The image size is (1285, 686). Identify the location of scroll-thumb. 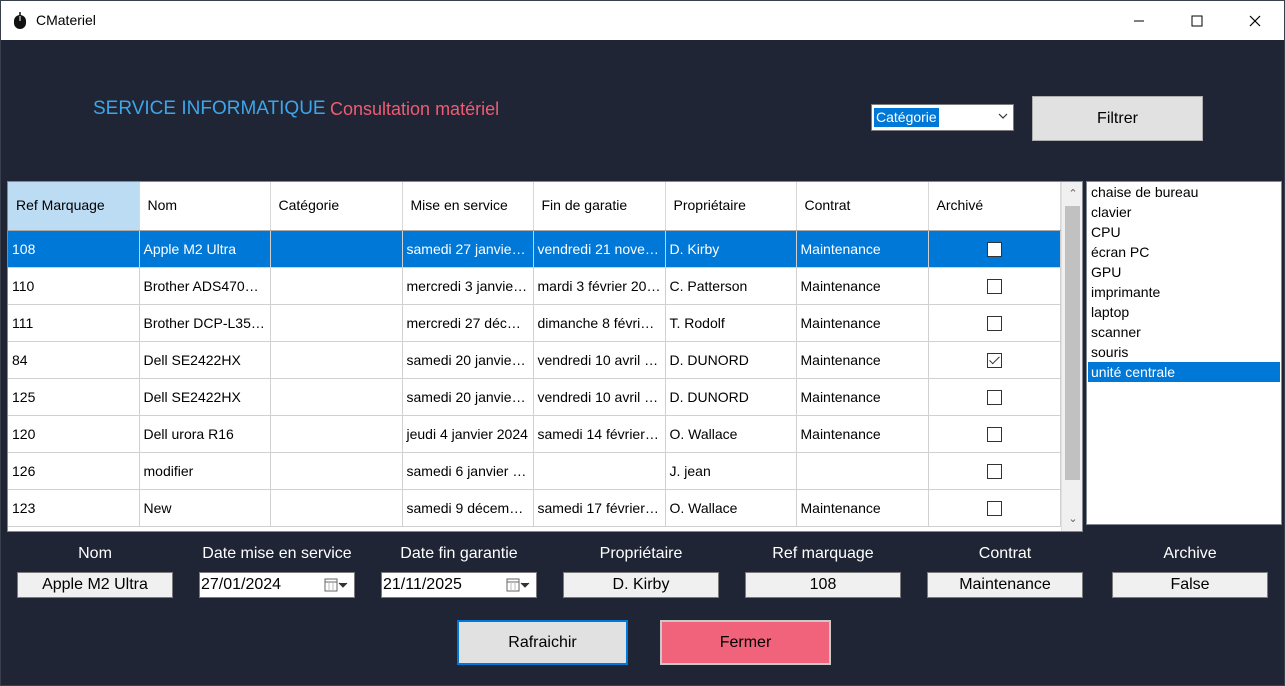
(1072, 343).